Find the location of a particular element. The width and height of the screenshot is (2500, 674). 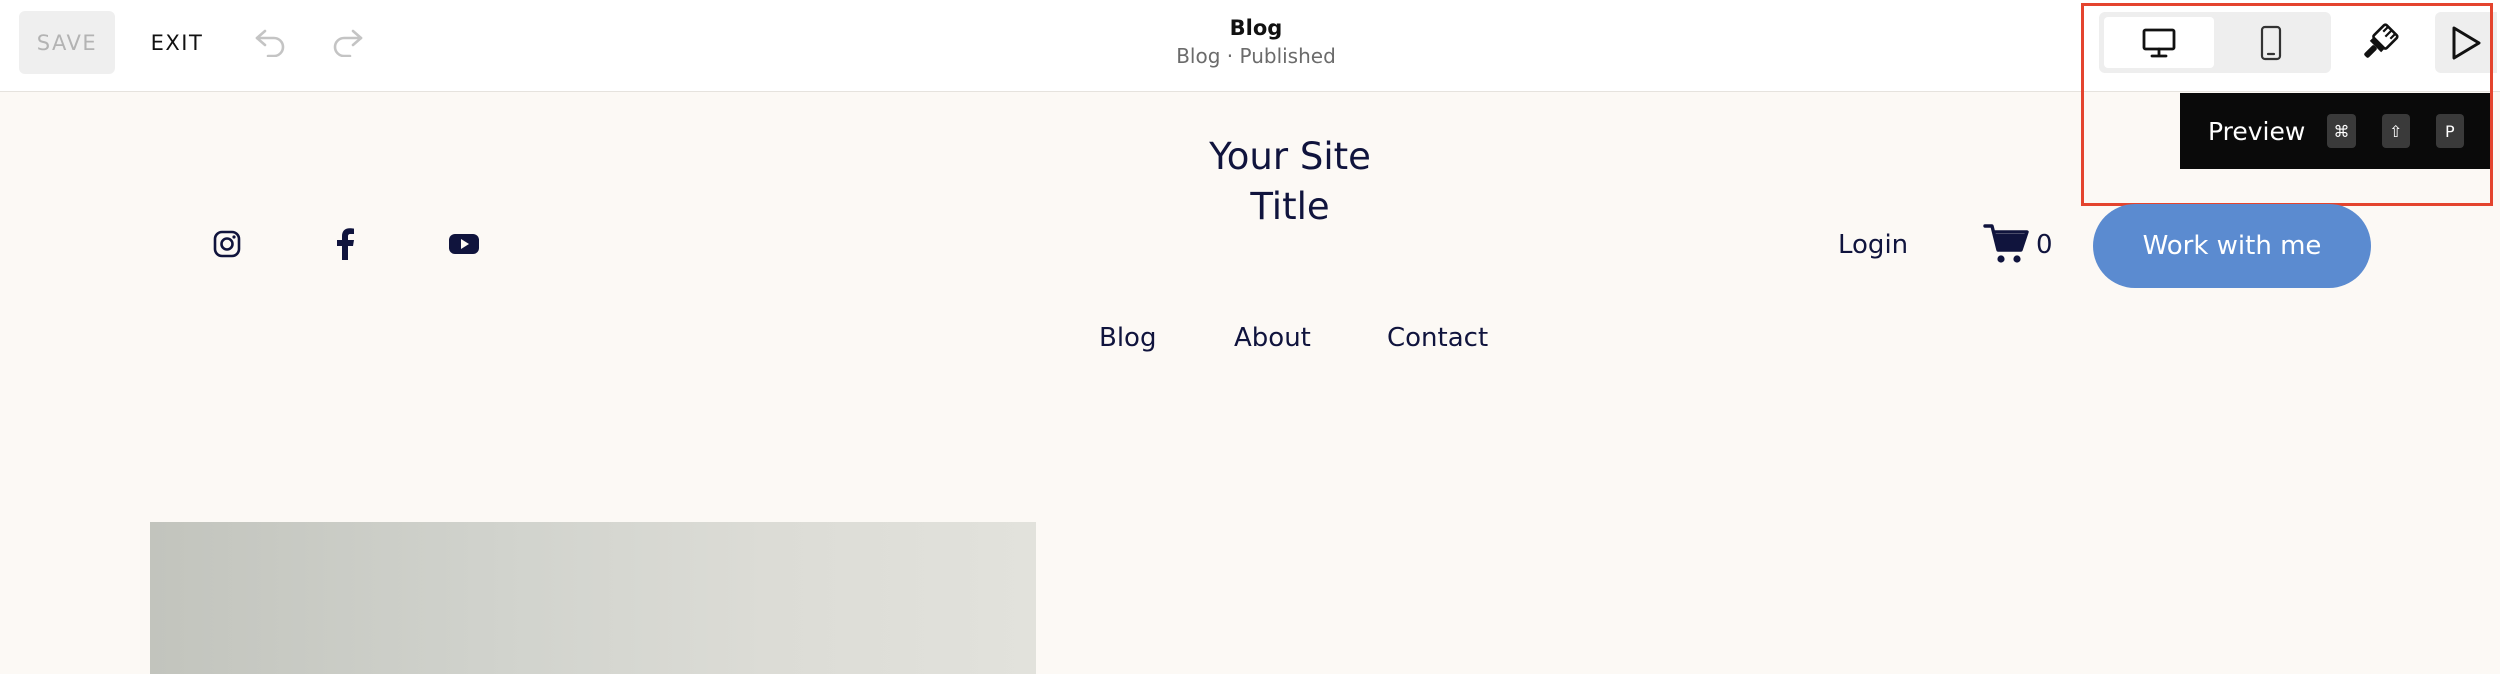

youtube-link is located at coordinates (464, 244).